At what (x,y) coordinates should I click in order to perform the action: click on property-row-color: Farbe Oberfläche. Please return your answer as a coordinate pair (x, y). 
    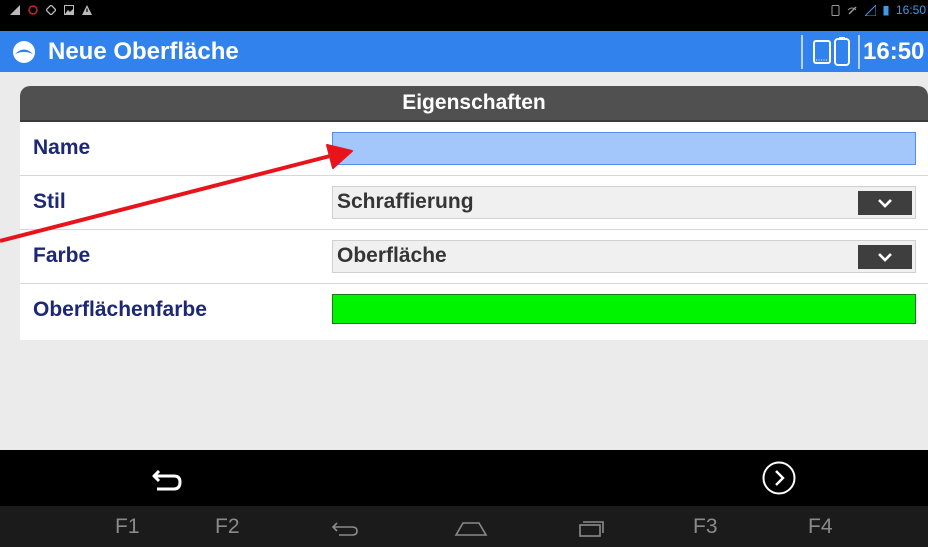
    Looking at the image, I should click on (474, 257).